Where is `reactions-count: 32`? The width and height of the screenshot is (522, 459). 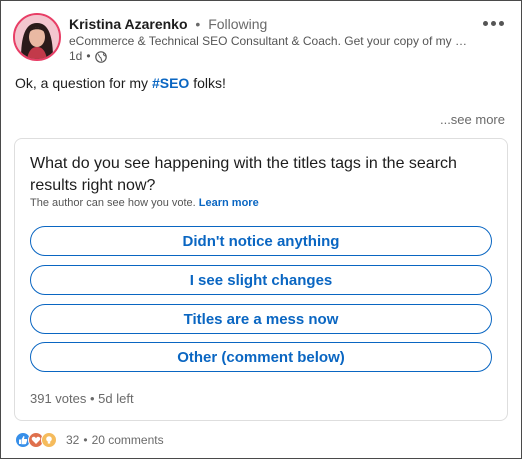 reactions-count: 32 is located at coordinates (72, 440).